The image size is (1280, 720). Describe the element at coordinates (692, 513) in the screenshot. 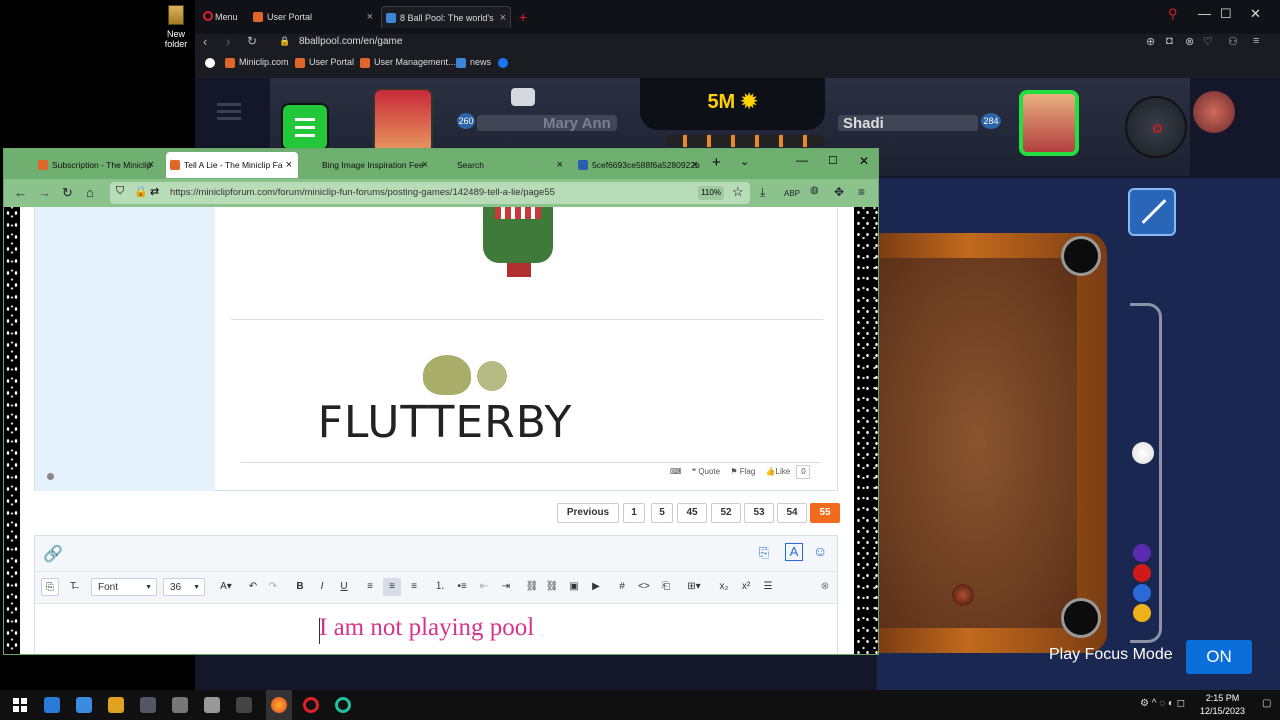

I see `page-button: 45` at that location.